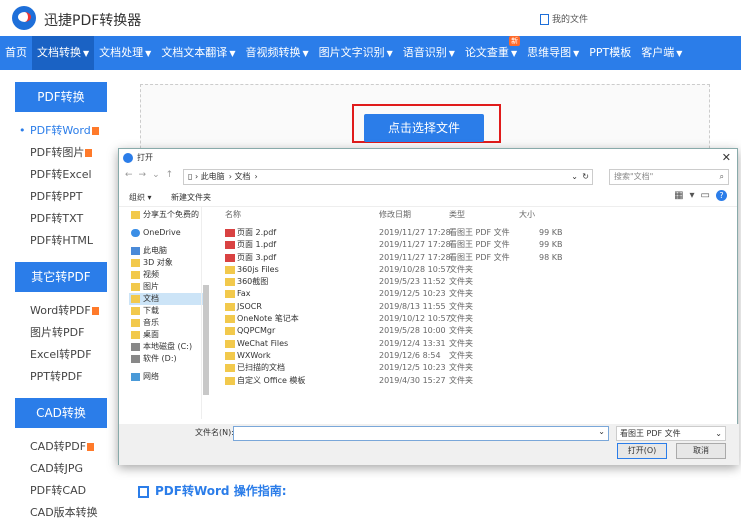 The image size is (741, 524). What do you see at coordinates (256, 331) in the screenshot?
I see `file-name-text: QQPCMgr` at bounding box center [256, 331].